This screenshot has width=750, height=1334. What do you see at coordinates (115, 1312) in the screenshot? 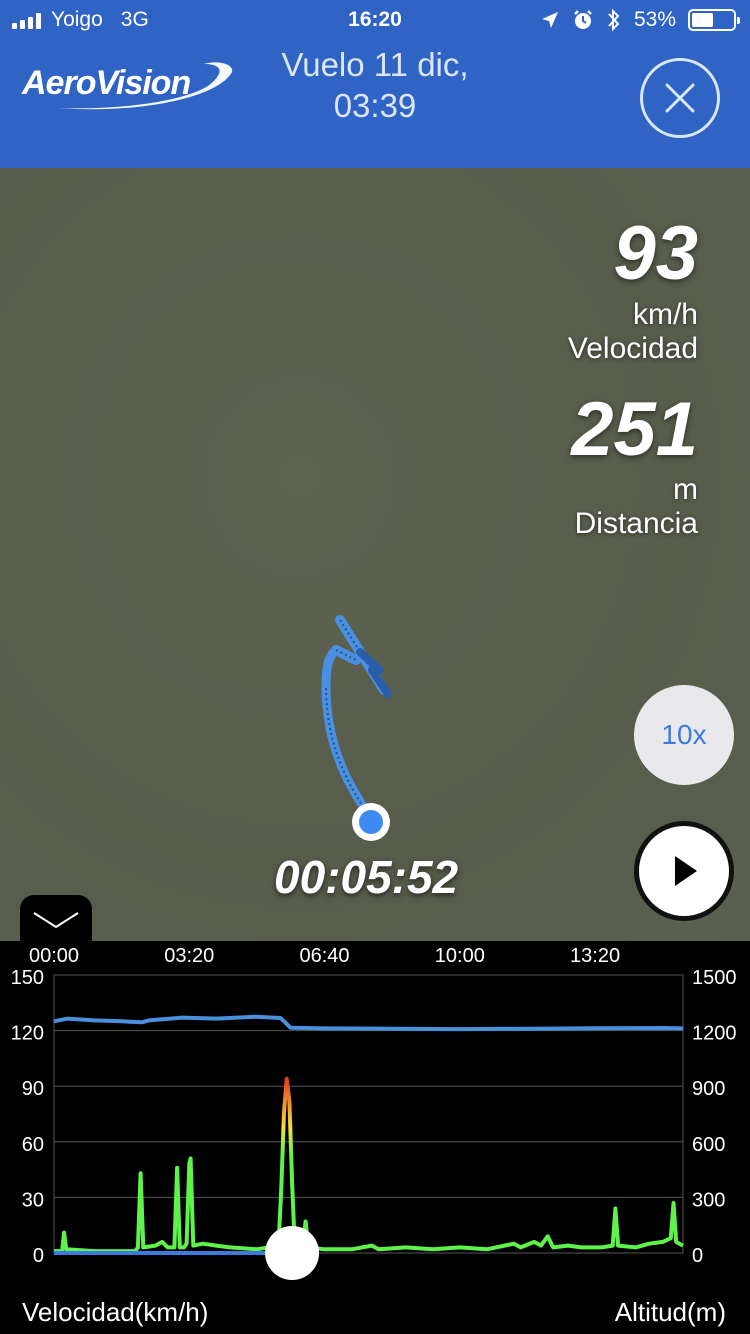
I see `left-axis-label: Velocidad(km/h)` at bounding box center [115, 1312].